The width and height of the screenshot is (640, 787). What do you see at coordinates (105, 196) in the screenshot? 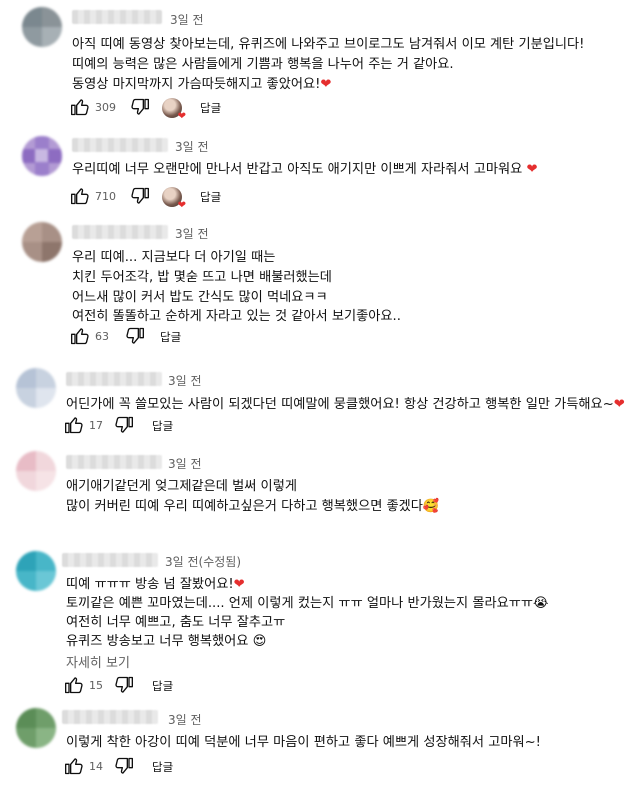
I see `like-count: 710` at bounding box center [105, 196].